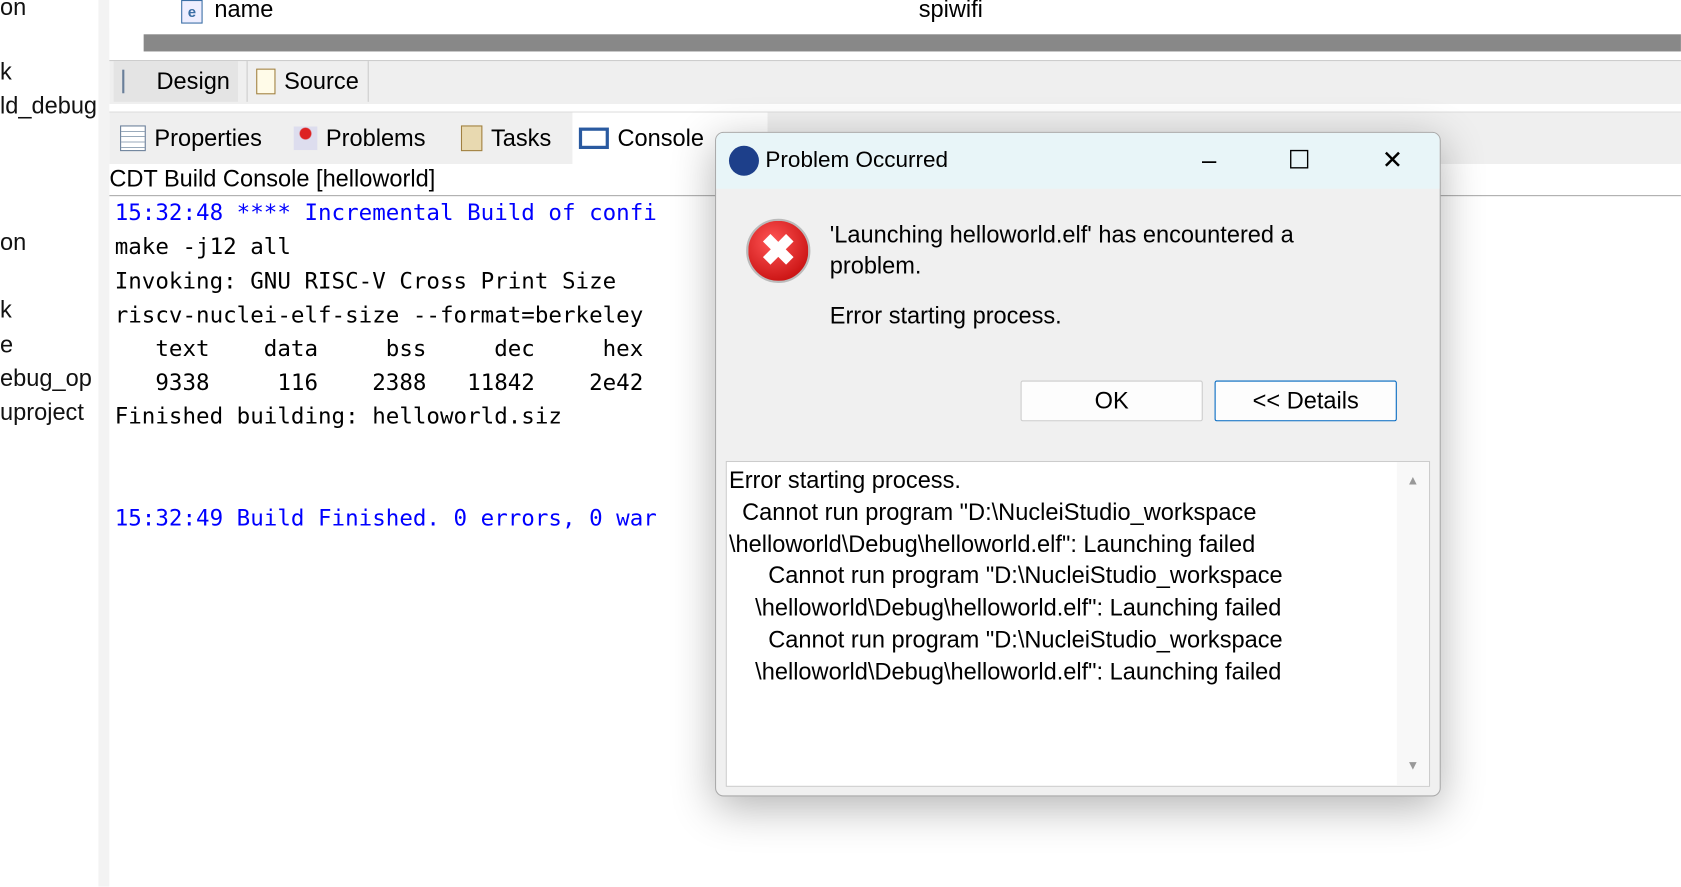 The image size is (1681, 887). I want to click on tab-design: Design, so click(176, 81).